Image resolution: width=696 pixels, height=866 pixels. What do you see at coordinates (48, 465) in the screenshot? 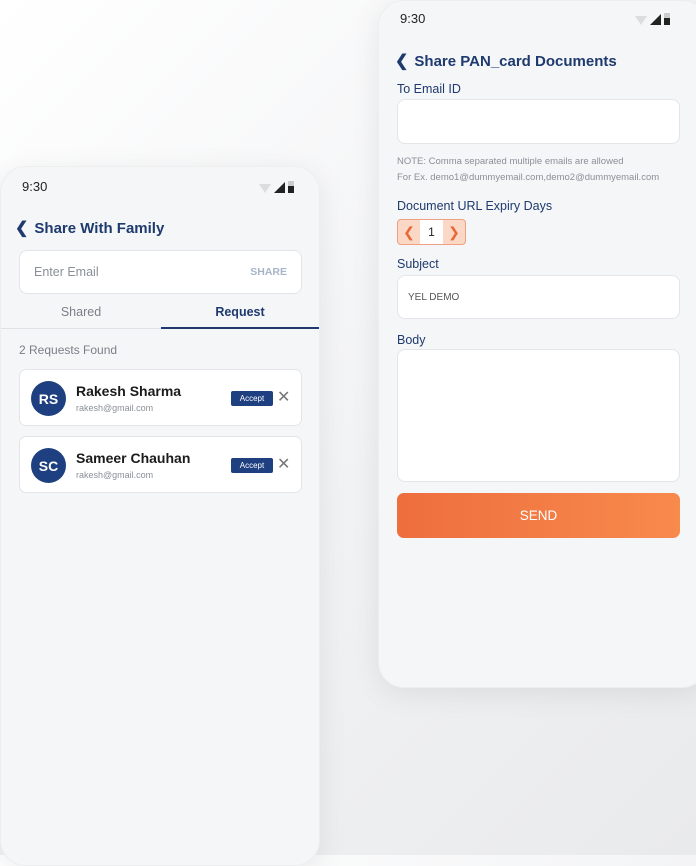
I see `avatar: SC` at bounding box center [48, 465].